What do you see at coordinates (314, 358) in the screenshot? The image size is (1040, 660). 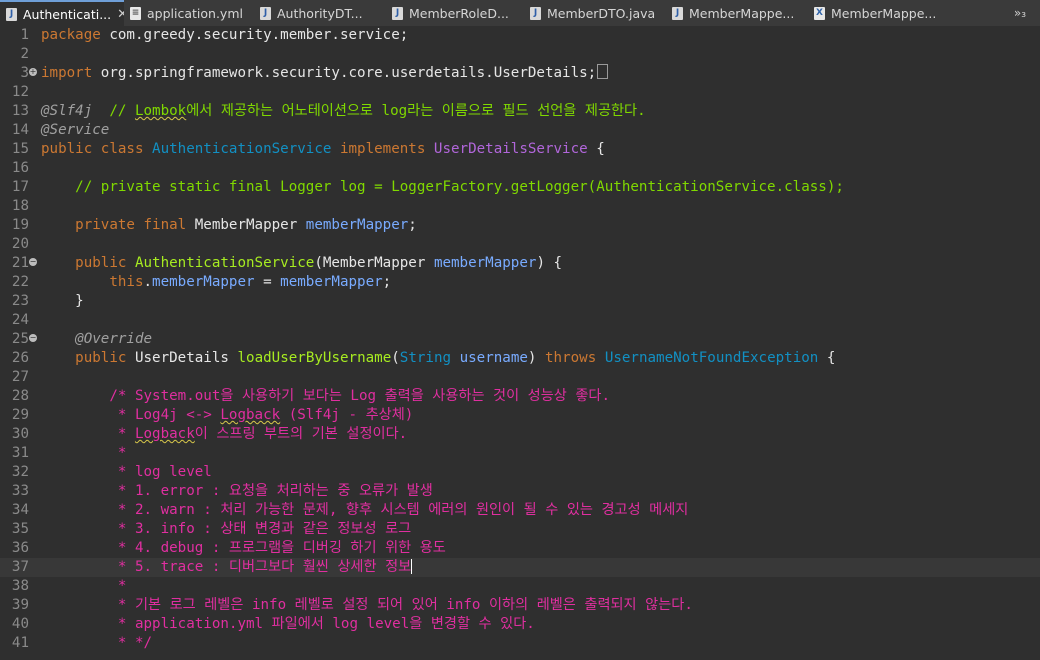 I see `code-token: loadUserByUsername` at bounding box center [314, 358].